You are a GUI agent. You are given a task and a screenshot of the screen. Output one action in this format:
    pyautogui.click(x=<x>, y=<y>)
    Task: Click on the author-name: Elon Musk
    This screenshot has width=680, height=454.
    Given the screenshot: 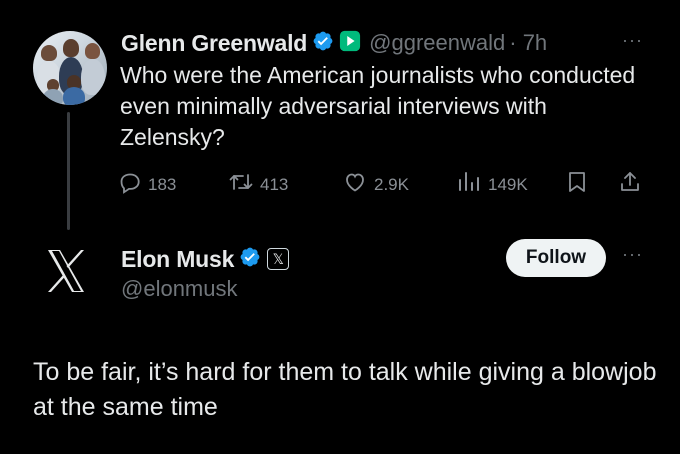 What is the action you would take?
    pyautogui.click(x=177, y=259)
    